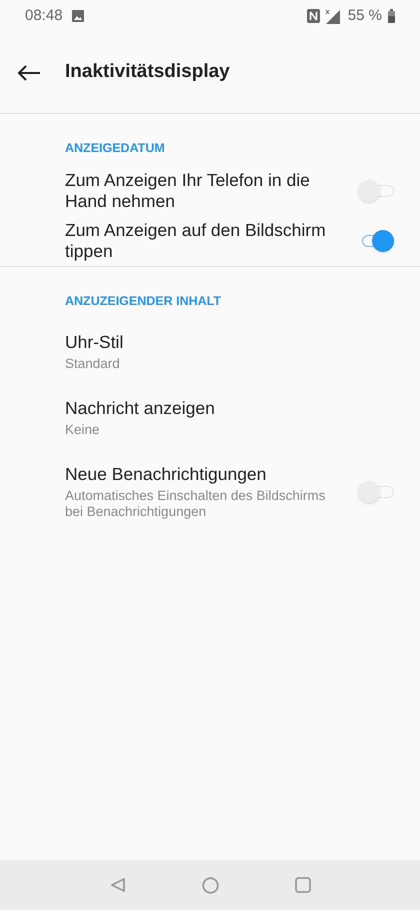  What do you see at coordinates (115, 148) in the screenshot?
I see `section-header: ANZEIGEDATUM` at bounding box center [115, 148].